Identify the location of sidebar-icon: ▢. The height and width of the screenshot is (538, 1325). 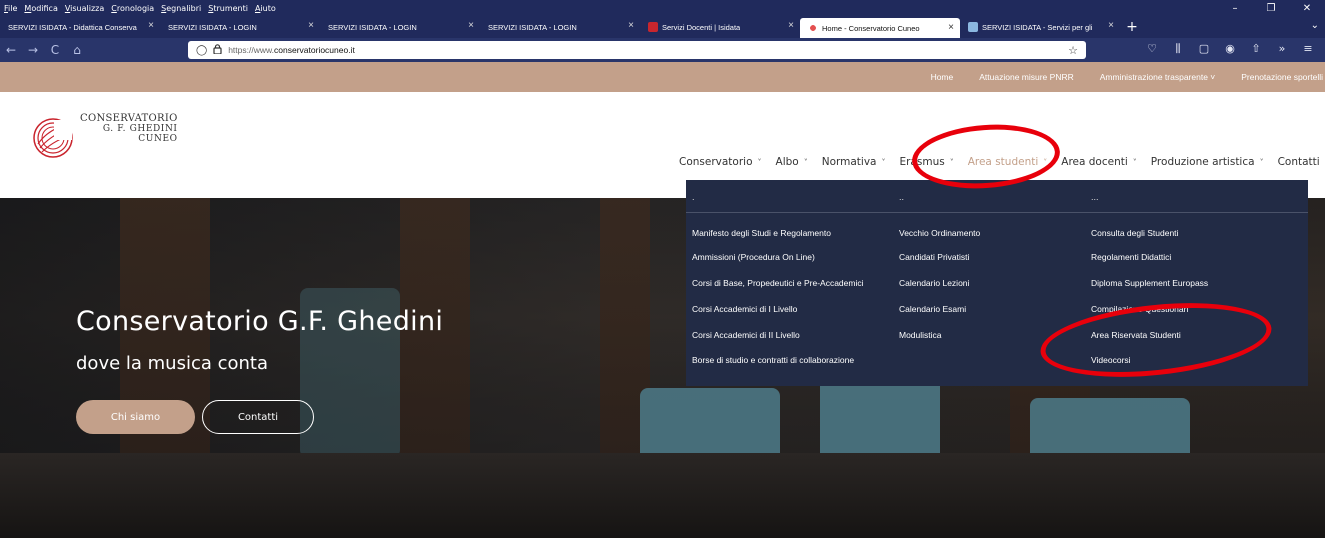
(1204, 49).